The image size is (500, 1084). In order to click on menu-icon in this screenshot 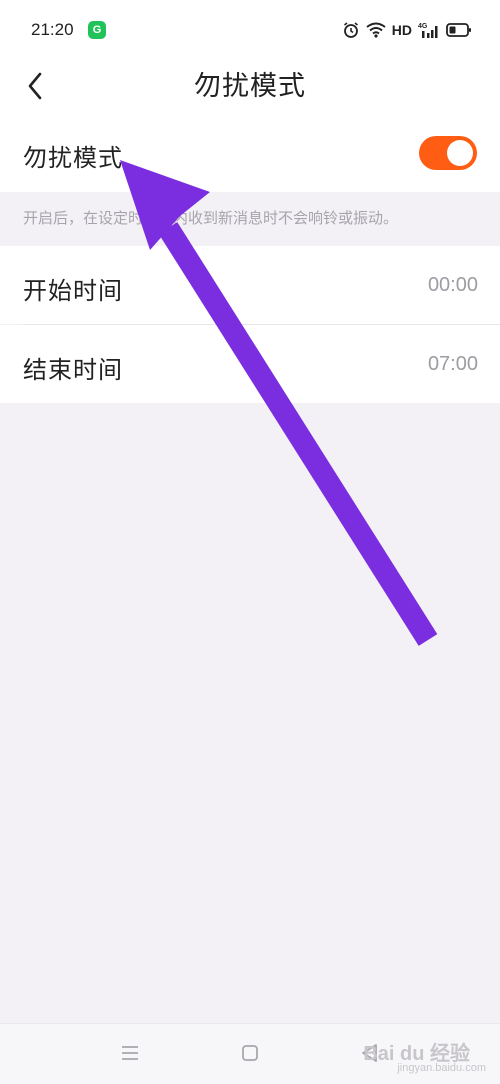, I will do `click(130, 1053)`.